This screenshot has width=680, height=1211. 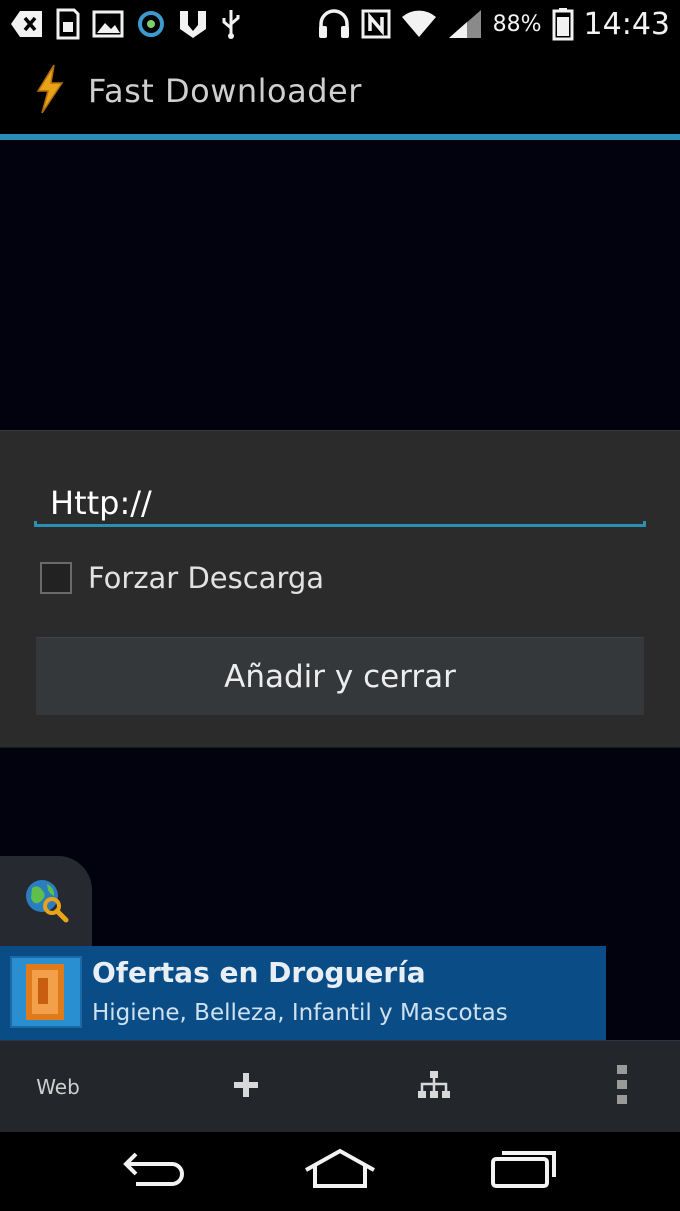 I want to click on action-bar: Fast Downloader, so click(x=340, y=91).